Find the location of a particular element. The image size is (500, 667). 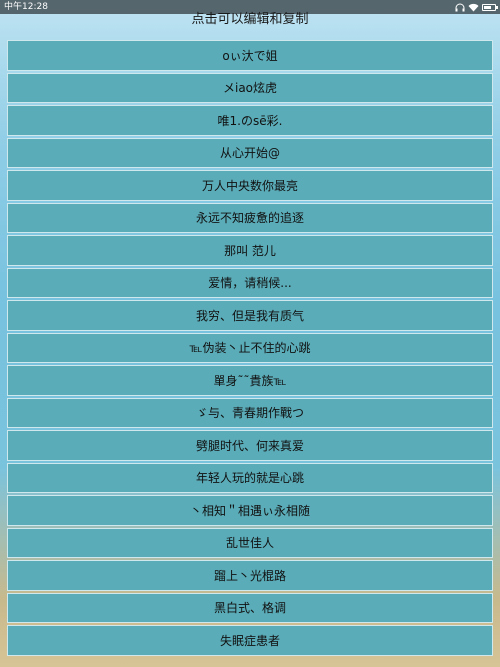

list-item: 万人中央数你最亮 is located at coordinates (250, 185).